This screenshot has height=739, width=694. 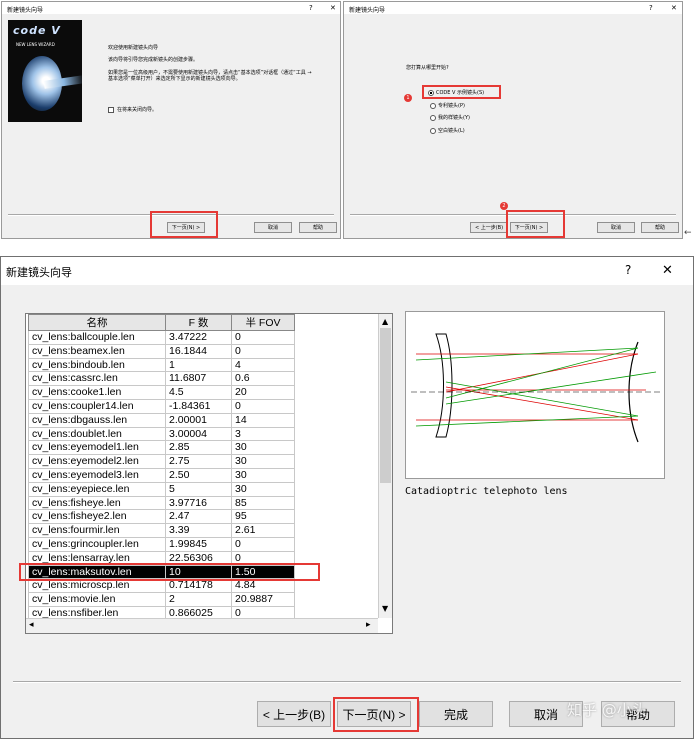 I want to click on fnum-cell: 2.75, so click(x=198, y=461).